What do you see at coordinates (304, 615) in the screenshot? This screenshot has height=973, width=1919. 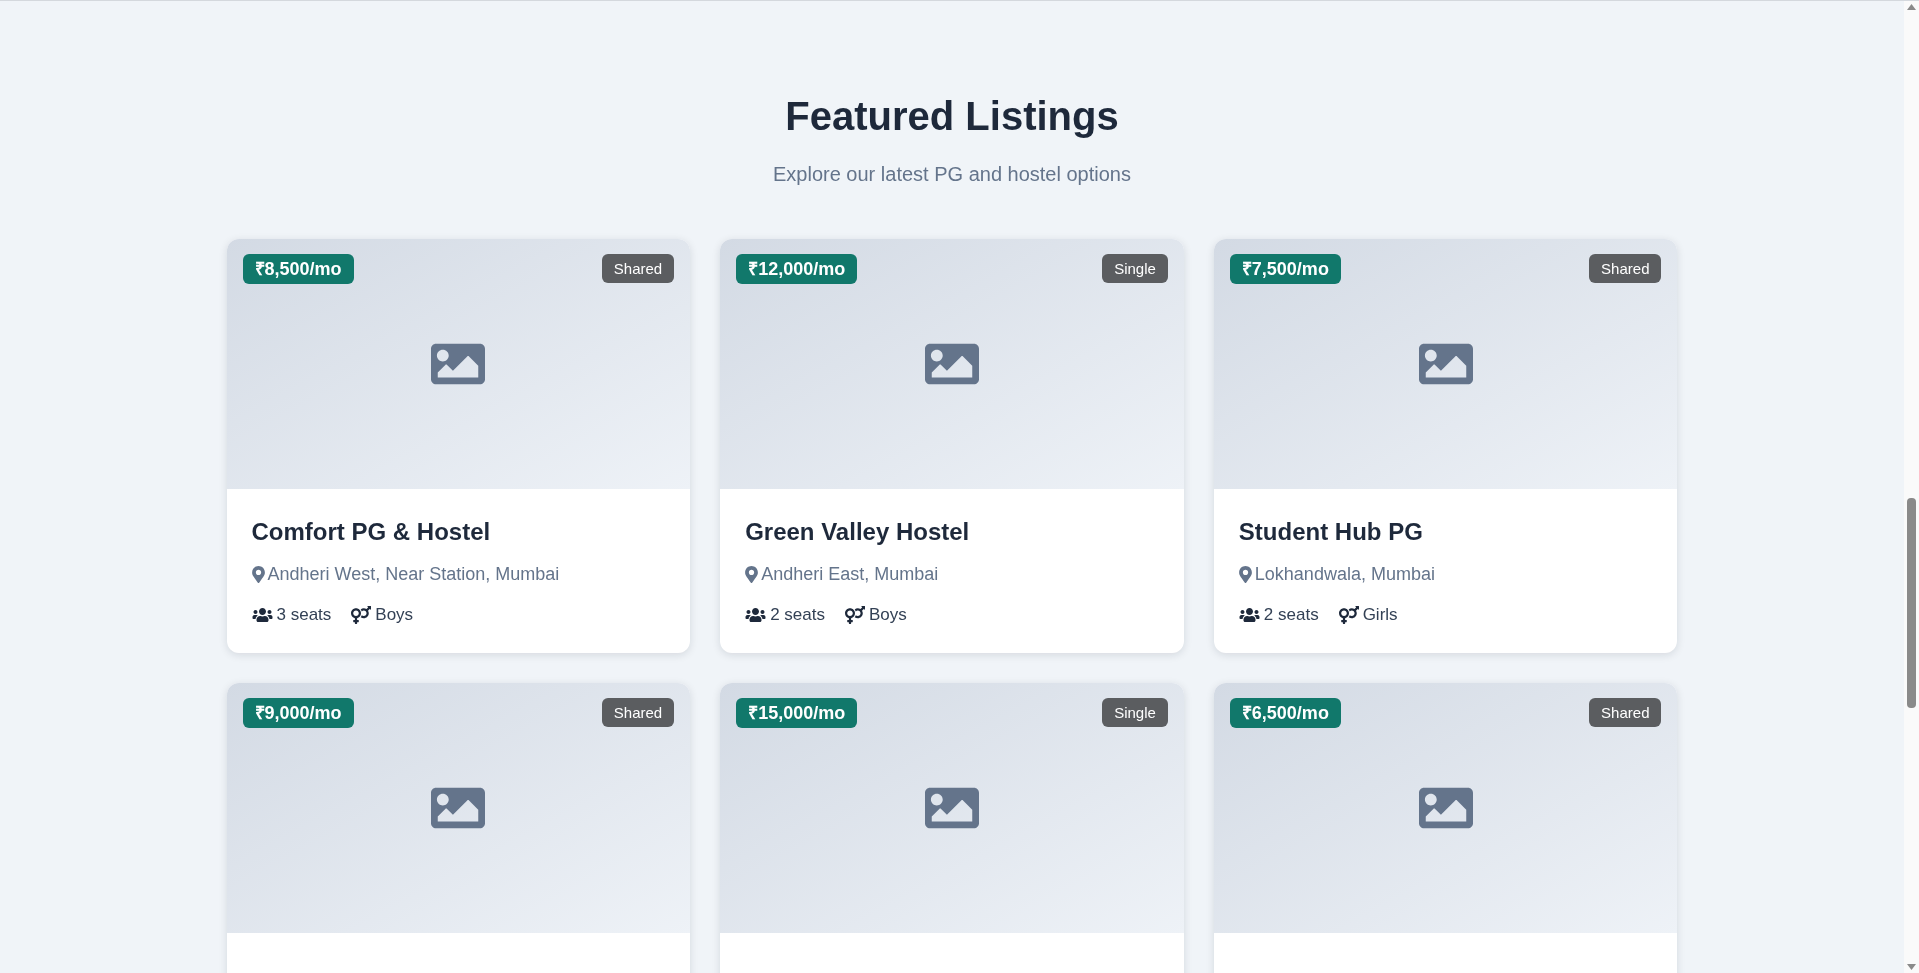 I see `seats-count: 3 seats` at bounding box center [304, 615].